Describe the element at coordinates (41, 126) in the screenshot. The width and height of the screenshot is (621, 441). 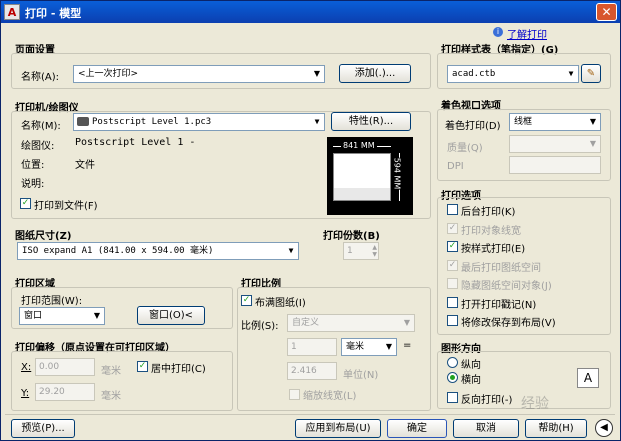
I see `printer-name-label: 名称(M):` at that location.